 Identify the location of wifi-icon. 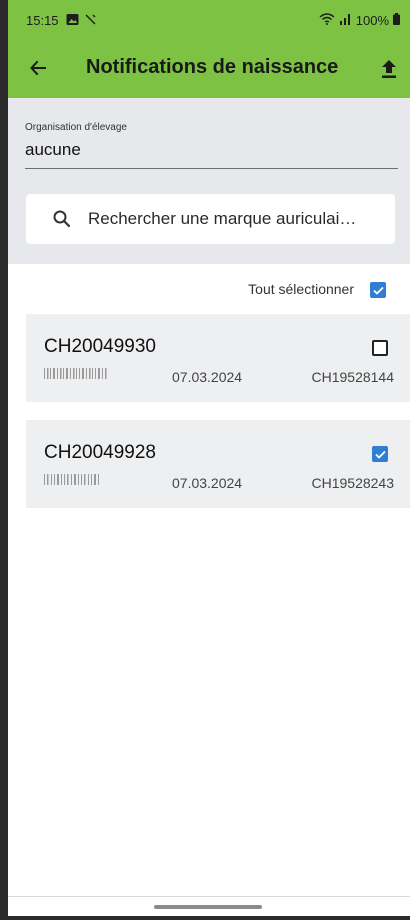
(327, 20).